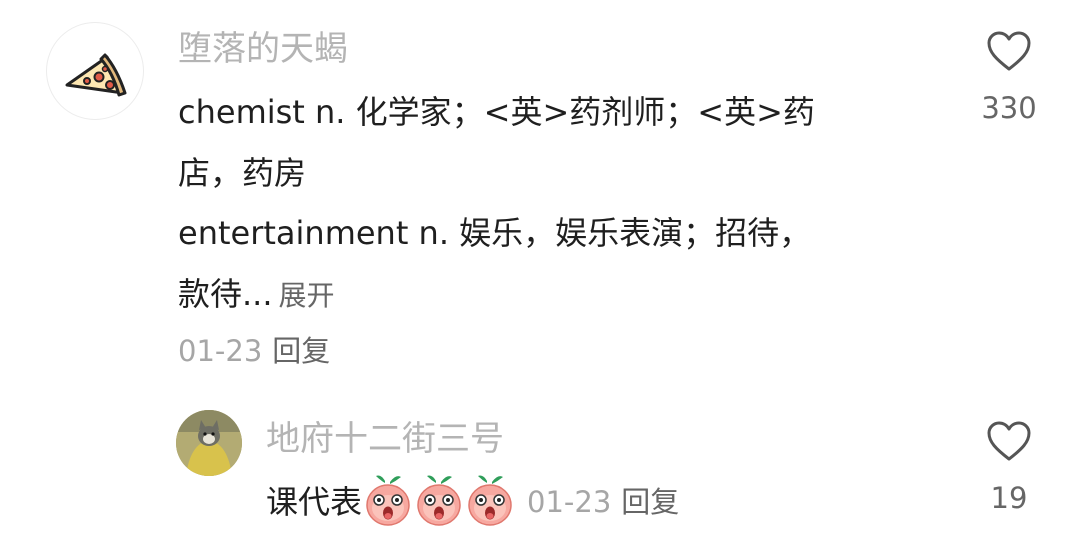 Image resolution: width=1080 pixels, height=540 pixels. Describe the element at coordinates (96, 75) in the screenshot. I see `pizza-slice-icon` at that location.